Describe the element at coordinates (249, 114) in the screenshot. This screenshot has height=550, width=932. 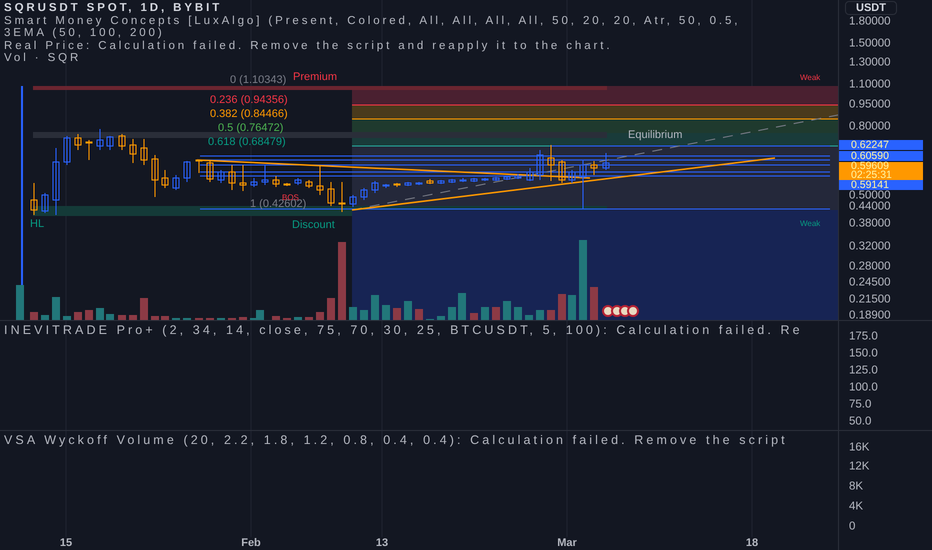
I see `fib-level-label: 0.382 (0.84466)` at that location.